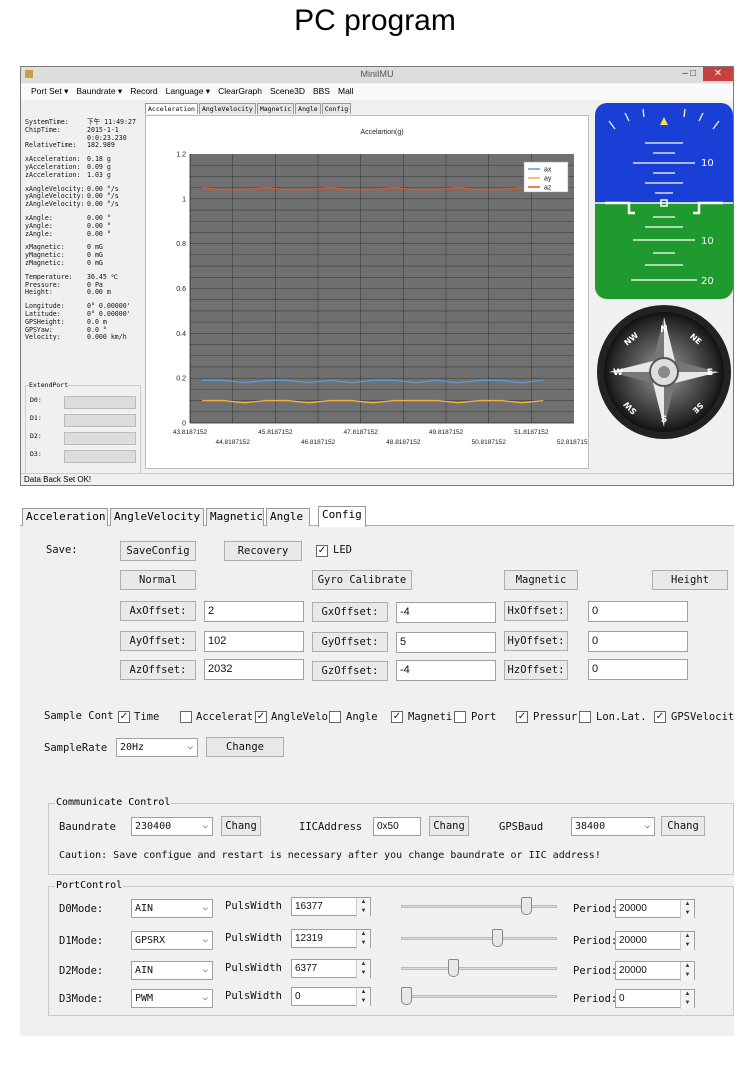 The height and width of the screenshot is (1066, 750). Describe the element at coordinates (621, 717) in the screenshot. I see `sample-lonlat-label: Lon.Lat.` at that location.